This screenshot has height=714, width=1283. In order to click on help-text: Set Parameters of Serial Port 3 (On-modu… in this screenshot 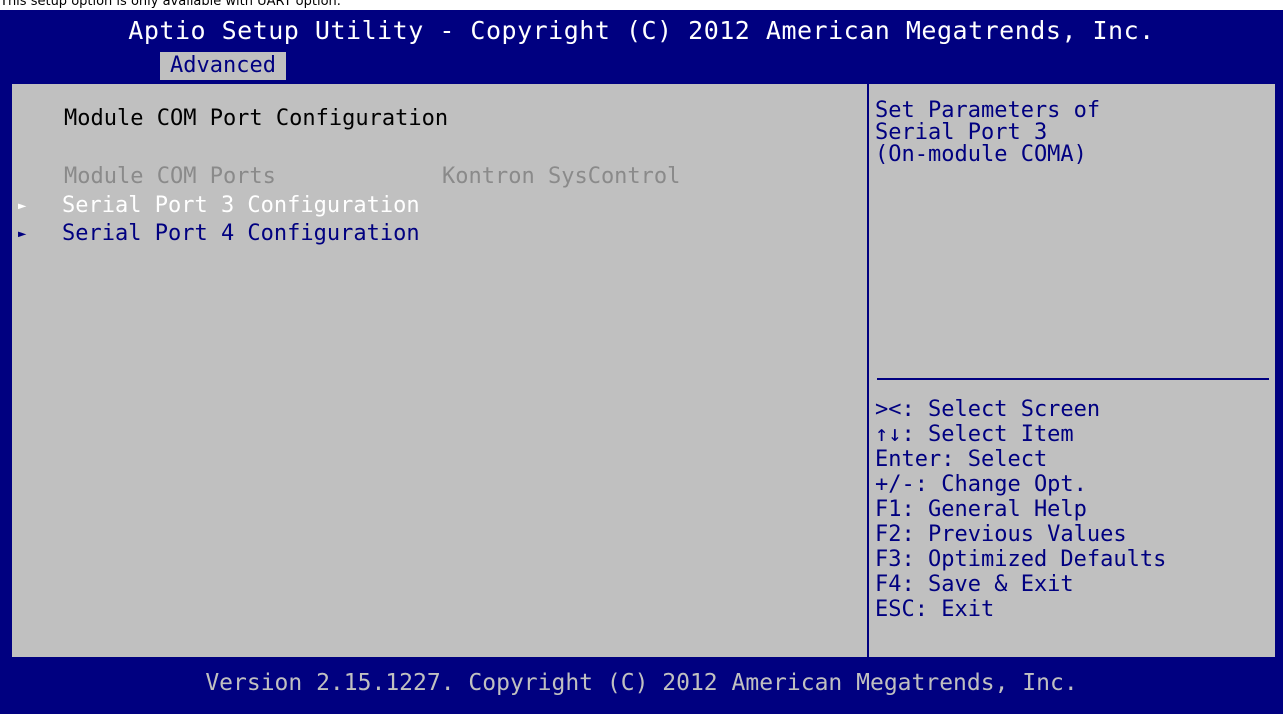, I will do `click(988, 132)`.